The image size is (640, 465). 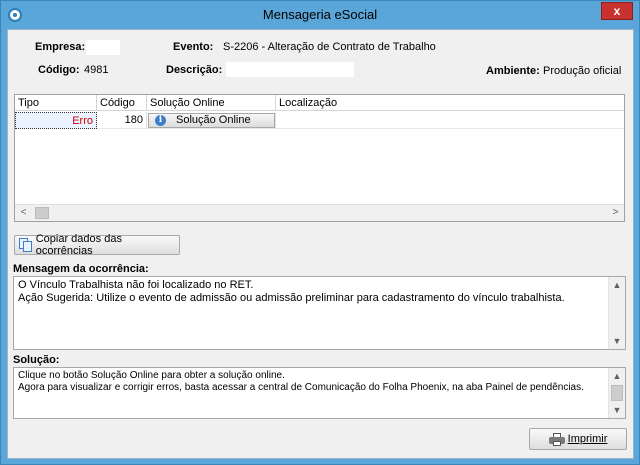 What do you see at coordinates (290, 69) in the screenshot?
I see `descricao-value` at bounding box center [290, 69].